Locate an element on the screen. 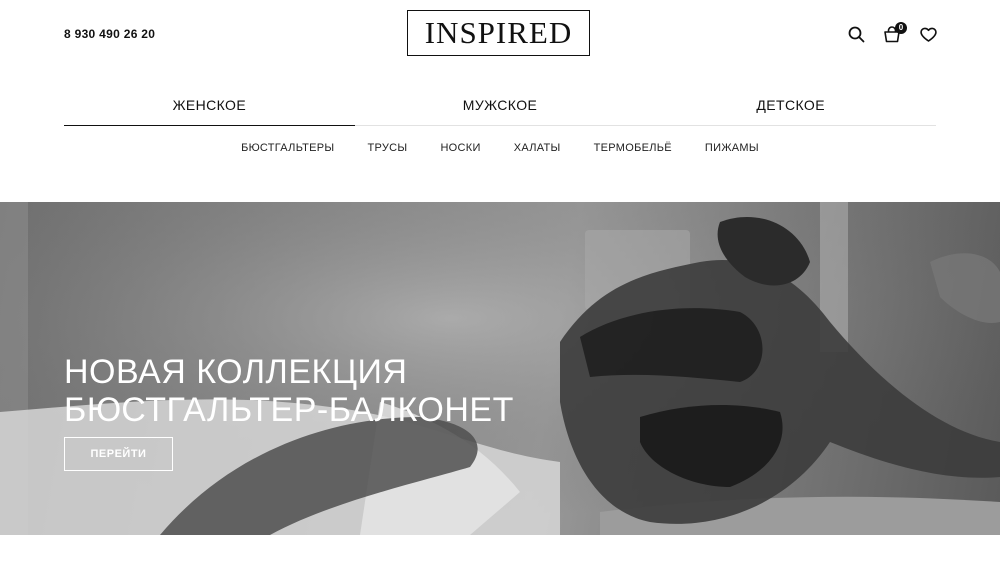  category-thermal: ТЕРМОБЕЛЬЁ is located at coordinates (633, 148).